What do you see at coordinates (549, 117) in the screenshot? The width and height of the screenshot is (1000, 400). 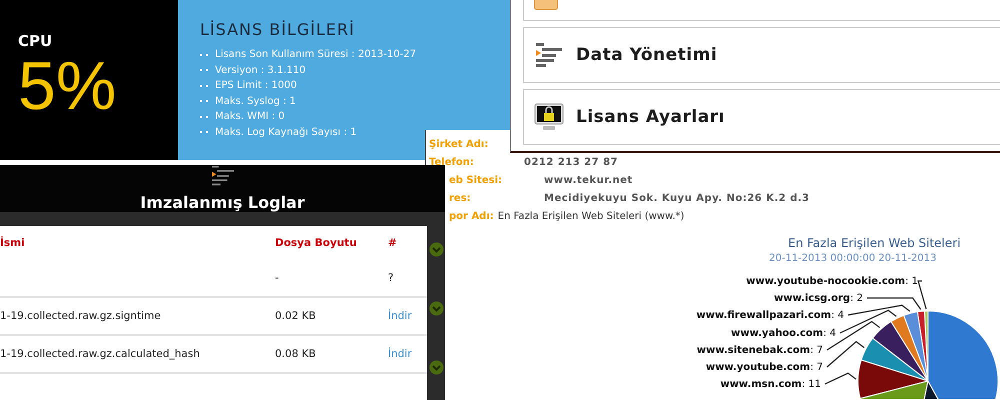 I see `monitor-lock-icon` at bounding box center [549, 117].